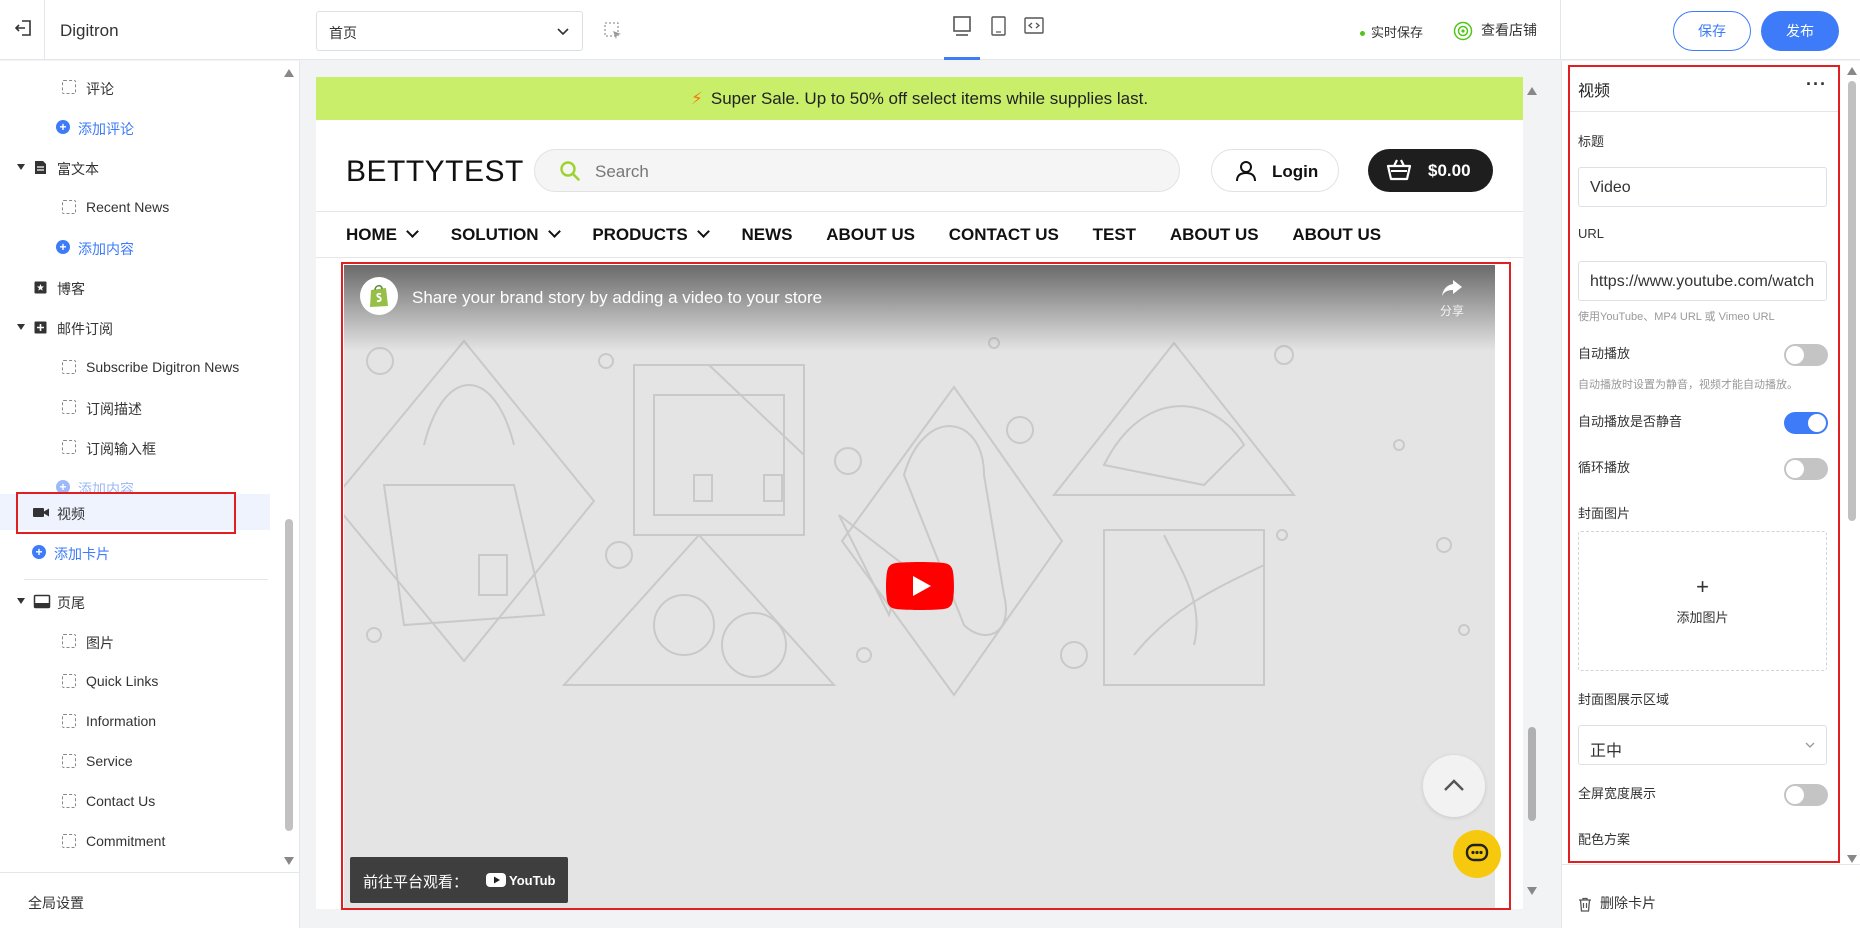 This screenshot has width=1860, height=928. Describe the element at coordinates (570, 171) in the screenshot. I see `search-icon` at that location.